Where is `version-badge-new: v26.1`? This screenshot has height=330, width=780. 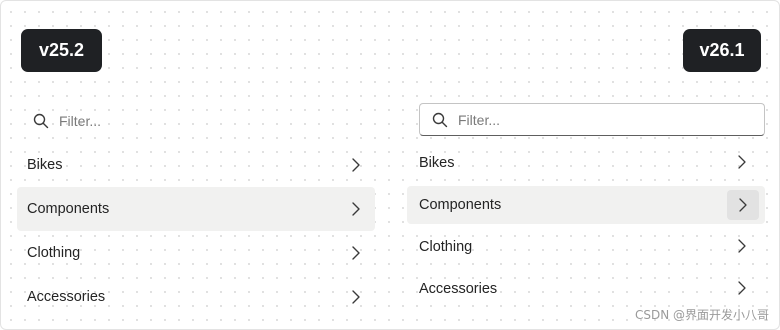
version-badge-new: v26.1 is located at coordinates (722, 50).